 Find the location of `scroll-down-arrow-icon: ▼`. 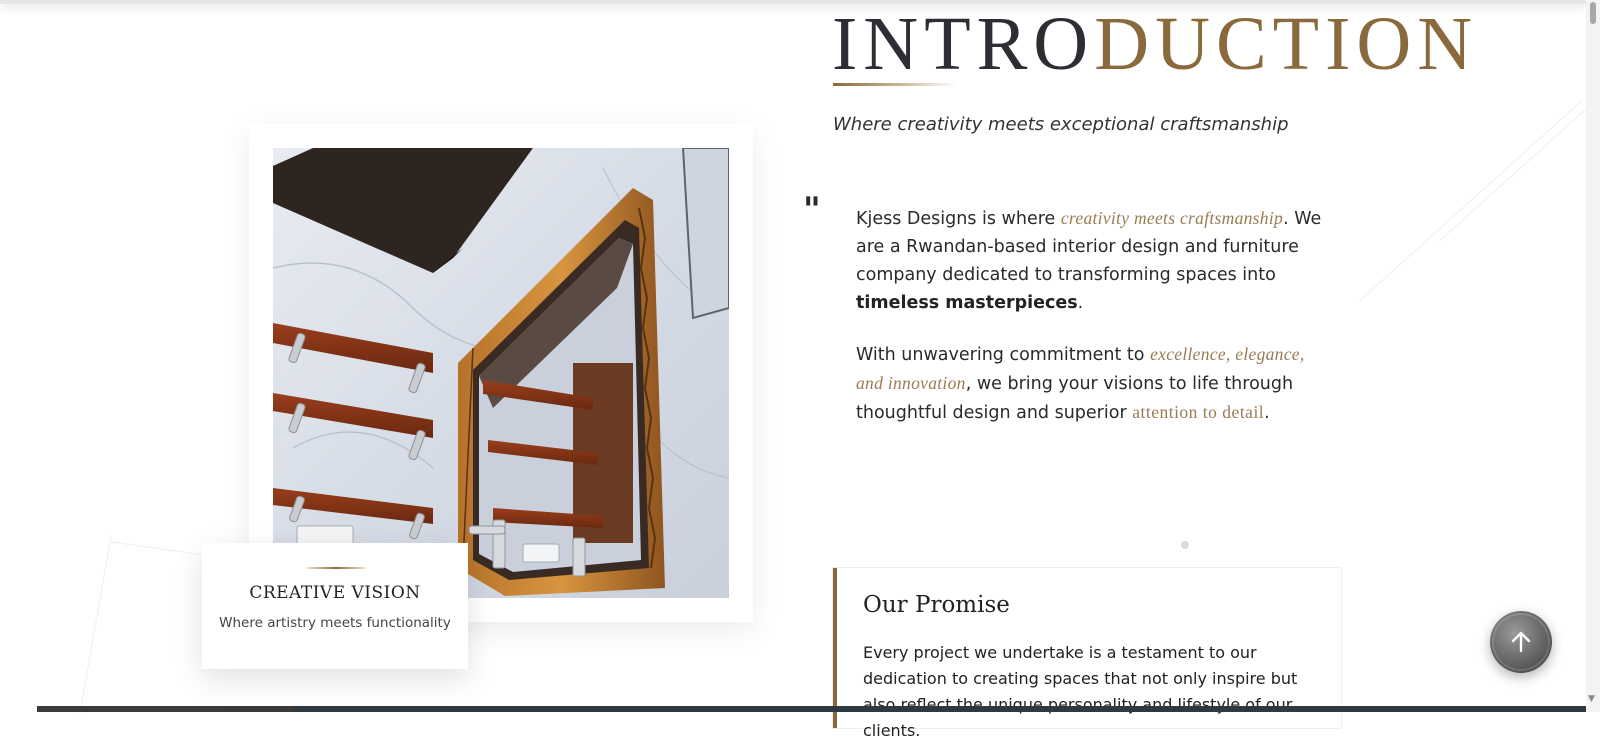

scroll-down-arrow-icon: ▼ is located at coordinates (1591, 699).